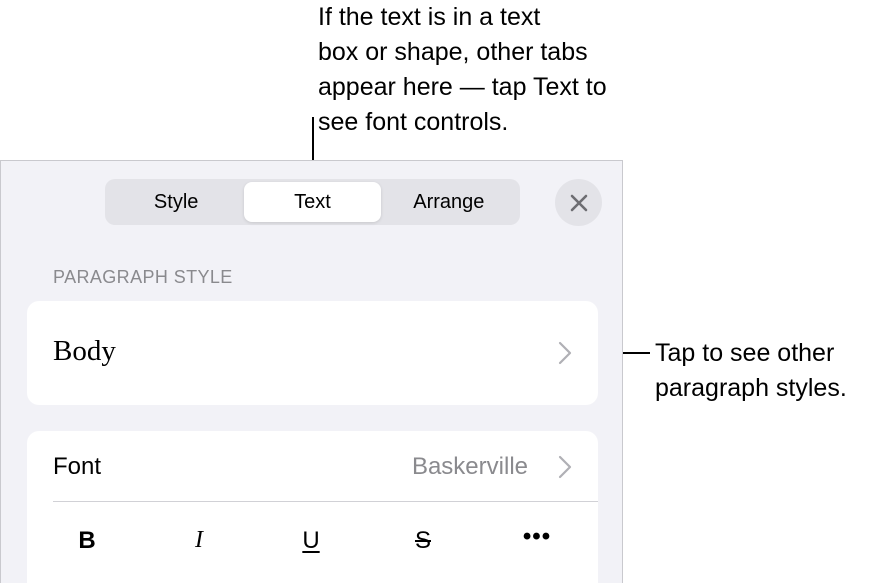 This screenshot has height=583, width=891. What do you see at coordinates (77, 466) in the screenshot?
I see `font-row-label: Font` at bounding box center [77, 466].